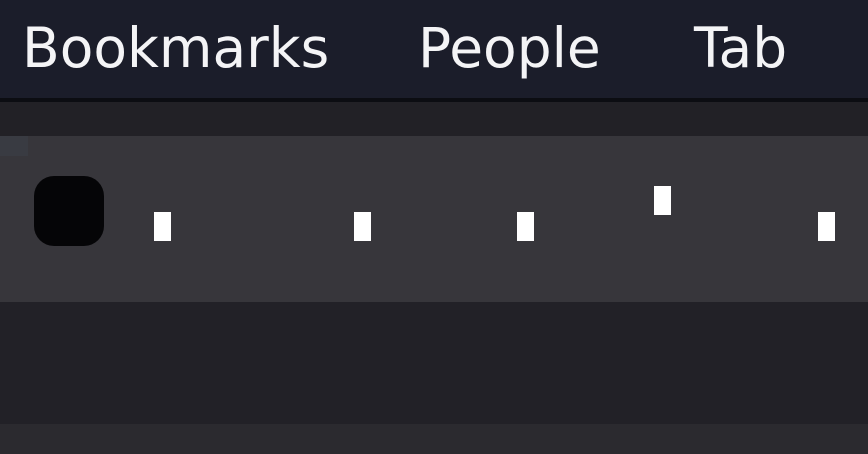 The height and width of the screenshot is (454, 868). What do you see at coordinates (740, 48) in the screenshot?
I see `menu-tab: Tab` at bounding box center [740, 48].